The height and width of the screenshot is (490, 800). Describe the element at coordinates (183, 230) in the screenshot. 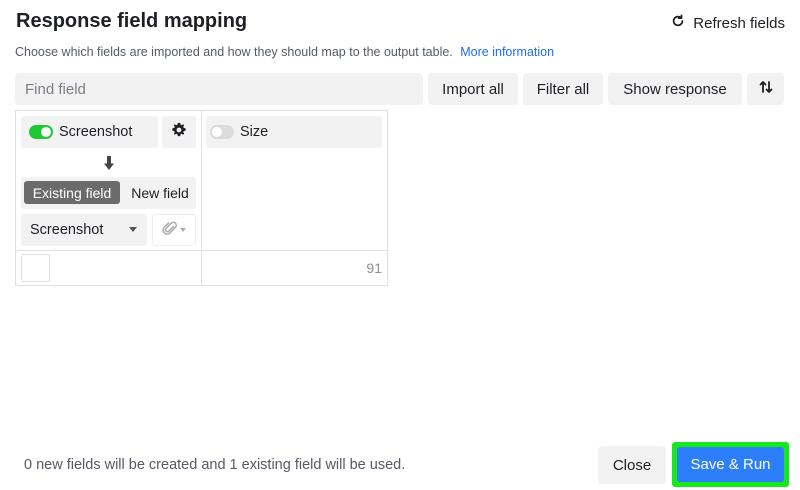

I see `small-chevron-down-icon` at that location.